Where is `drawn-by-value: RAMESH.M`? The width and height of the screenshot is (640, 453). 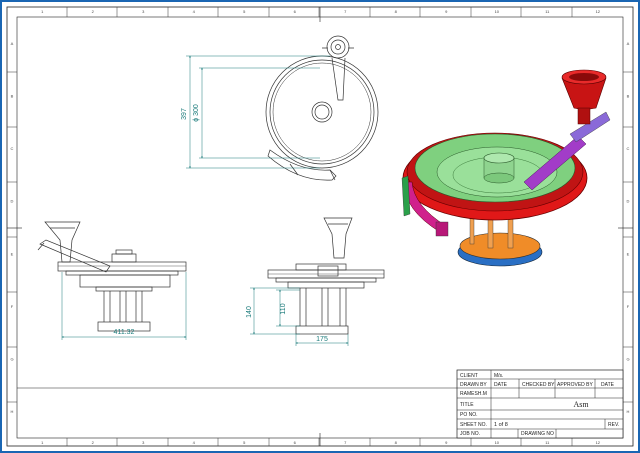 drawn-by-value: RAMESH.M is located at coordinates (473, 394).